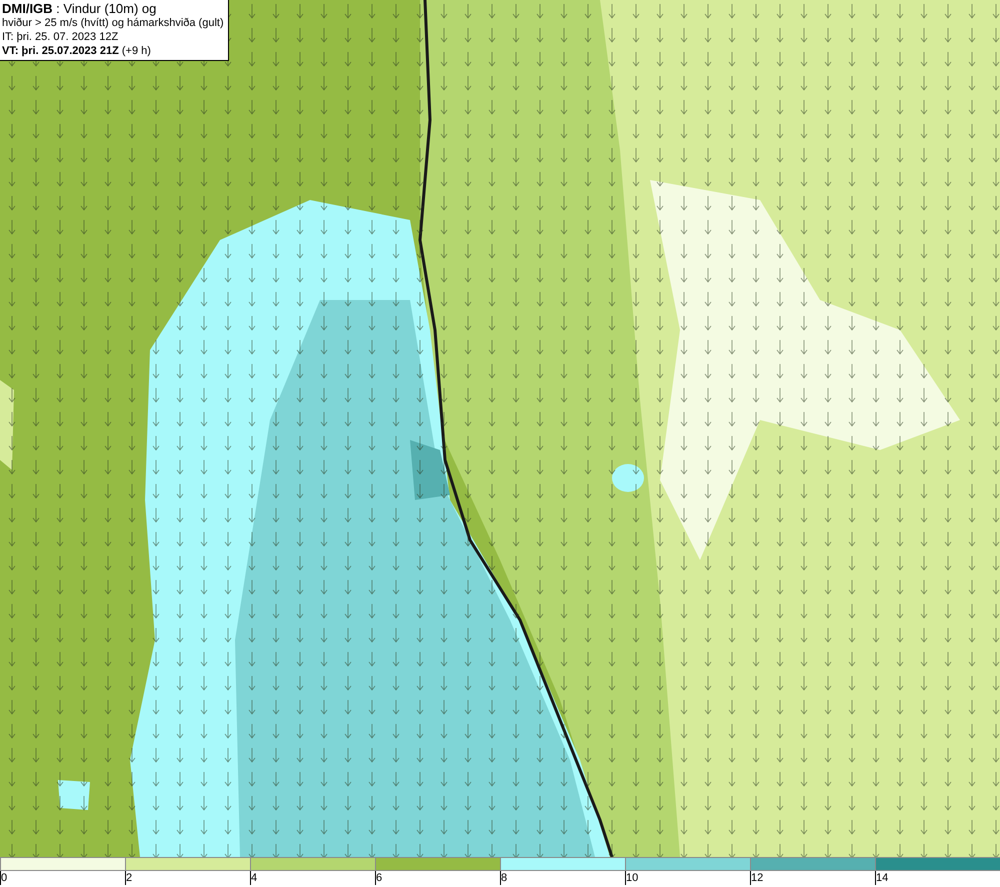  What do you see at coordinates (254, 878) in the screenshot?
I see `scale-label: 4` at bounding box center [254, 878].